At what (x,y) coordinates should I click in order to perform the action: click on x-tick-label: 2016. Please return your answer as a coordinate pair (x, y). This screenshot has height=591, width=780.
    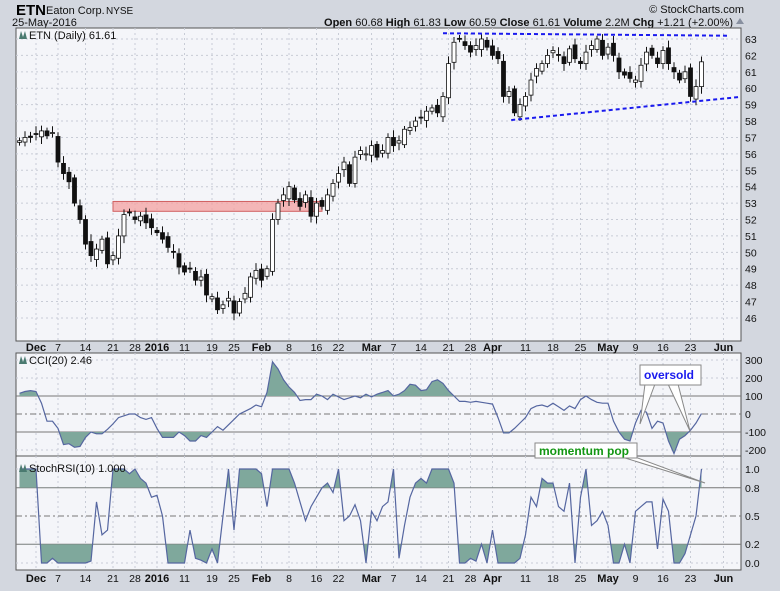
    Looking at the image, I should click on (157, 579).